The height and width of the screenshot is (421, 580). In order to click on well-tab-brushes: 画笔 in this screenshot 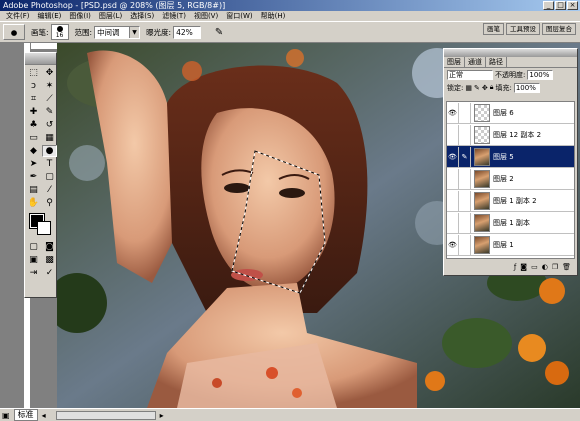, I will do `click(493, 29)`.